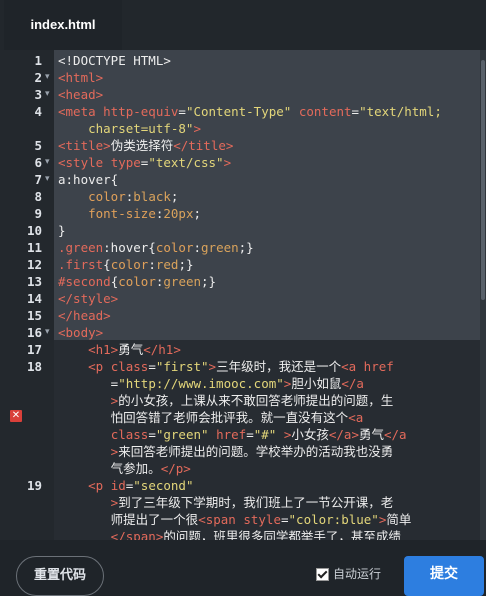  I want to click on code-text: </span>的问题，班里很多同学都举手了，甚至成绩, so click(229, 534).